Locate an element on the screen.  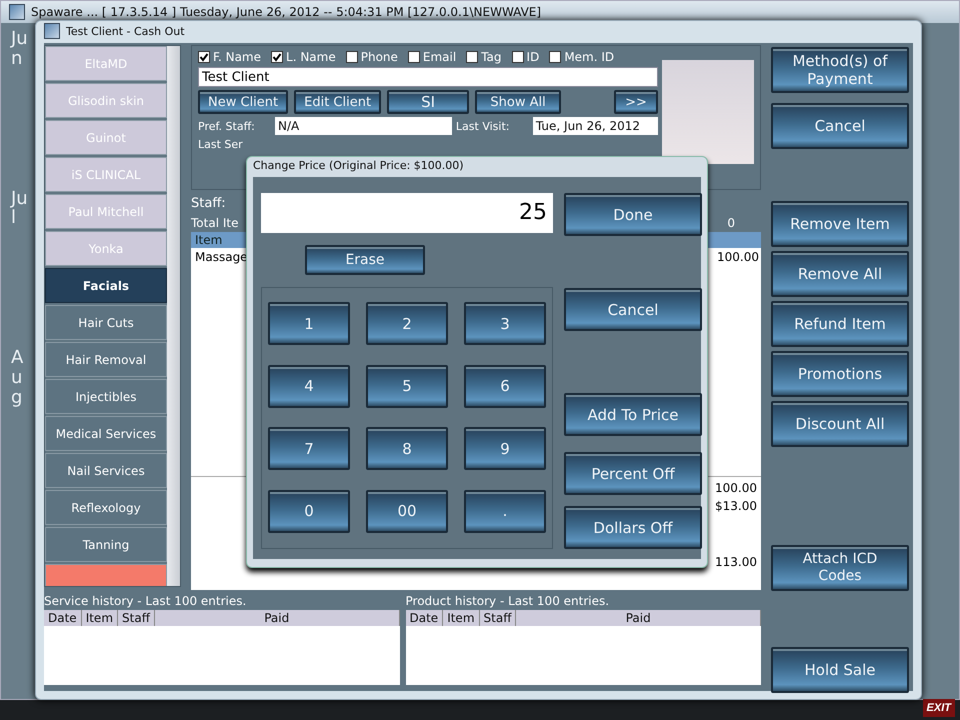
month-label: Jul is located at coordinates (19, 208).